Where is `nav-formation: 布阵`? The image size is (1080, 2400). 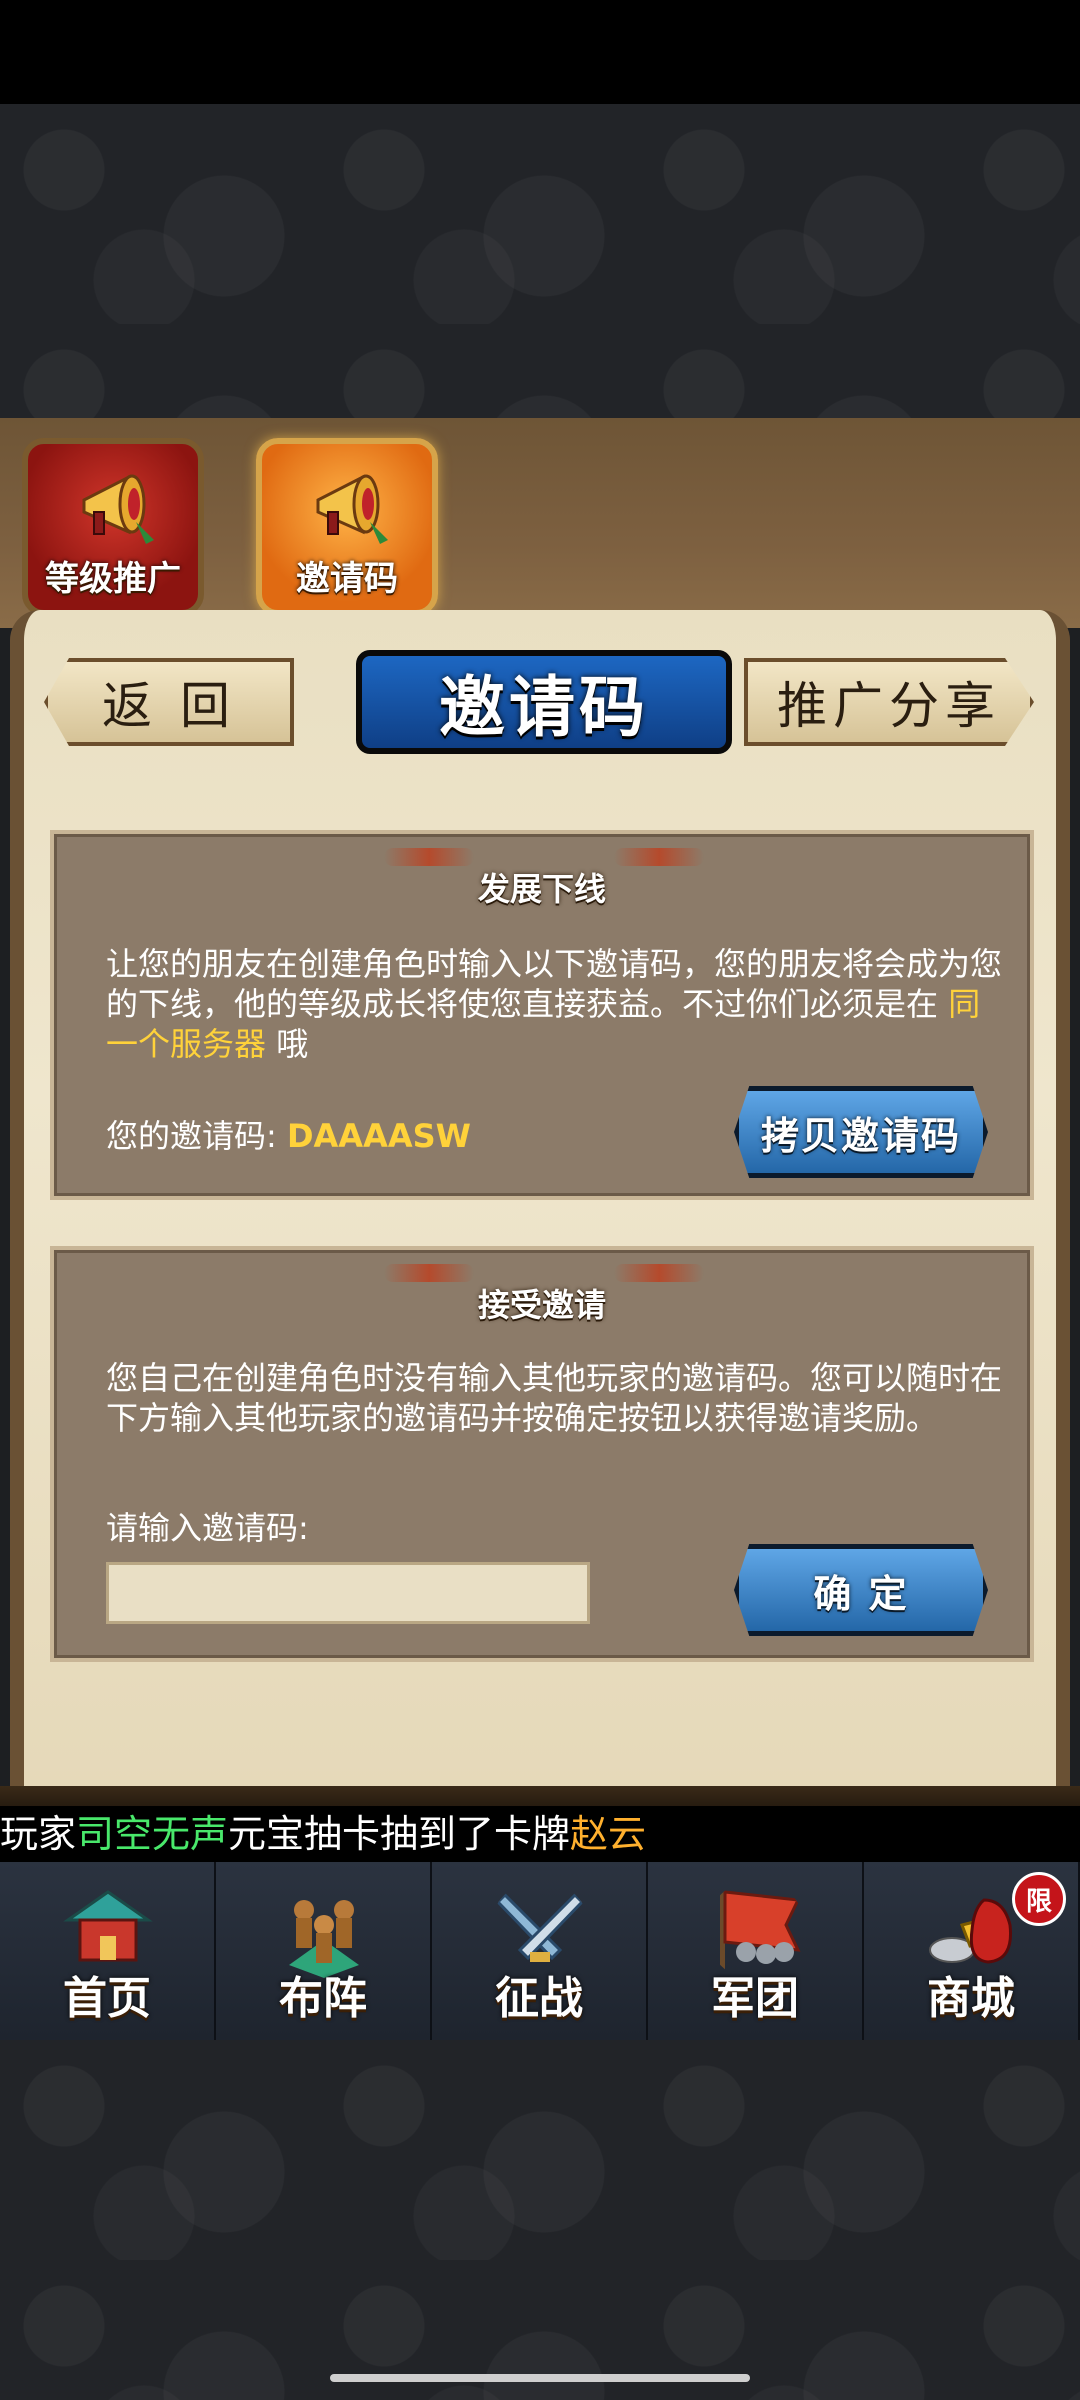 nav-formation: 布阵 is located at coordinates (324, 1951).